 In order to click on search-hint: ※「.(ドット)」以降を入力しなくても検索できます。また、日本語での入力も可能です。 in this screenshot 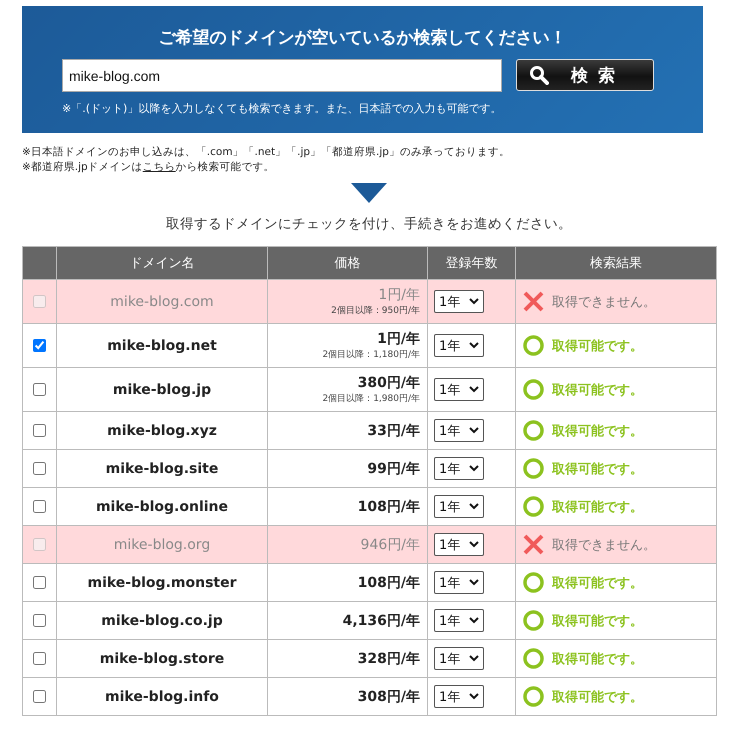, I will do `click(282, 108)`.